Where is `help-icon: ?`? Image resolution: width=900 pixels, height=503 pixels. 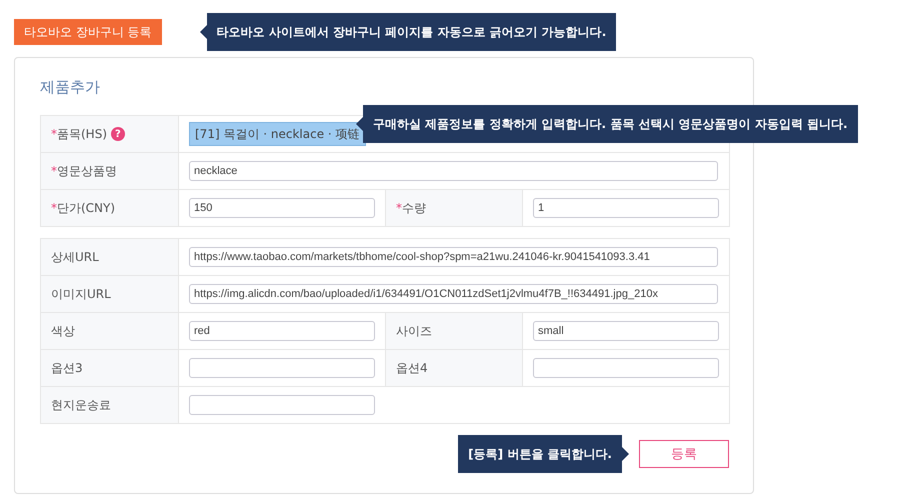
help-icon: ? is located at coordinates (117, 134).